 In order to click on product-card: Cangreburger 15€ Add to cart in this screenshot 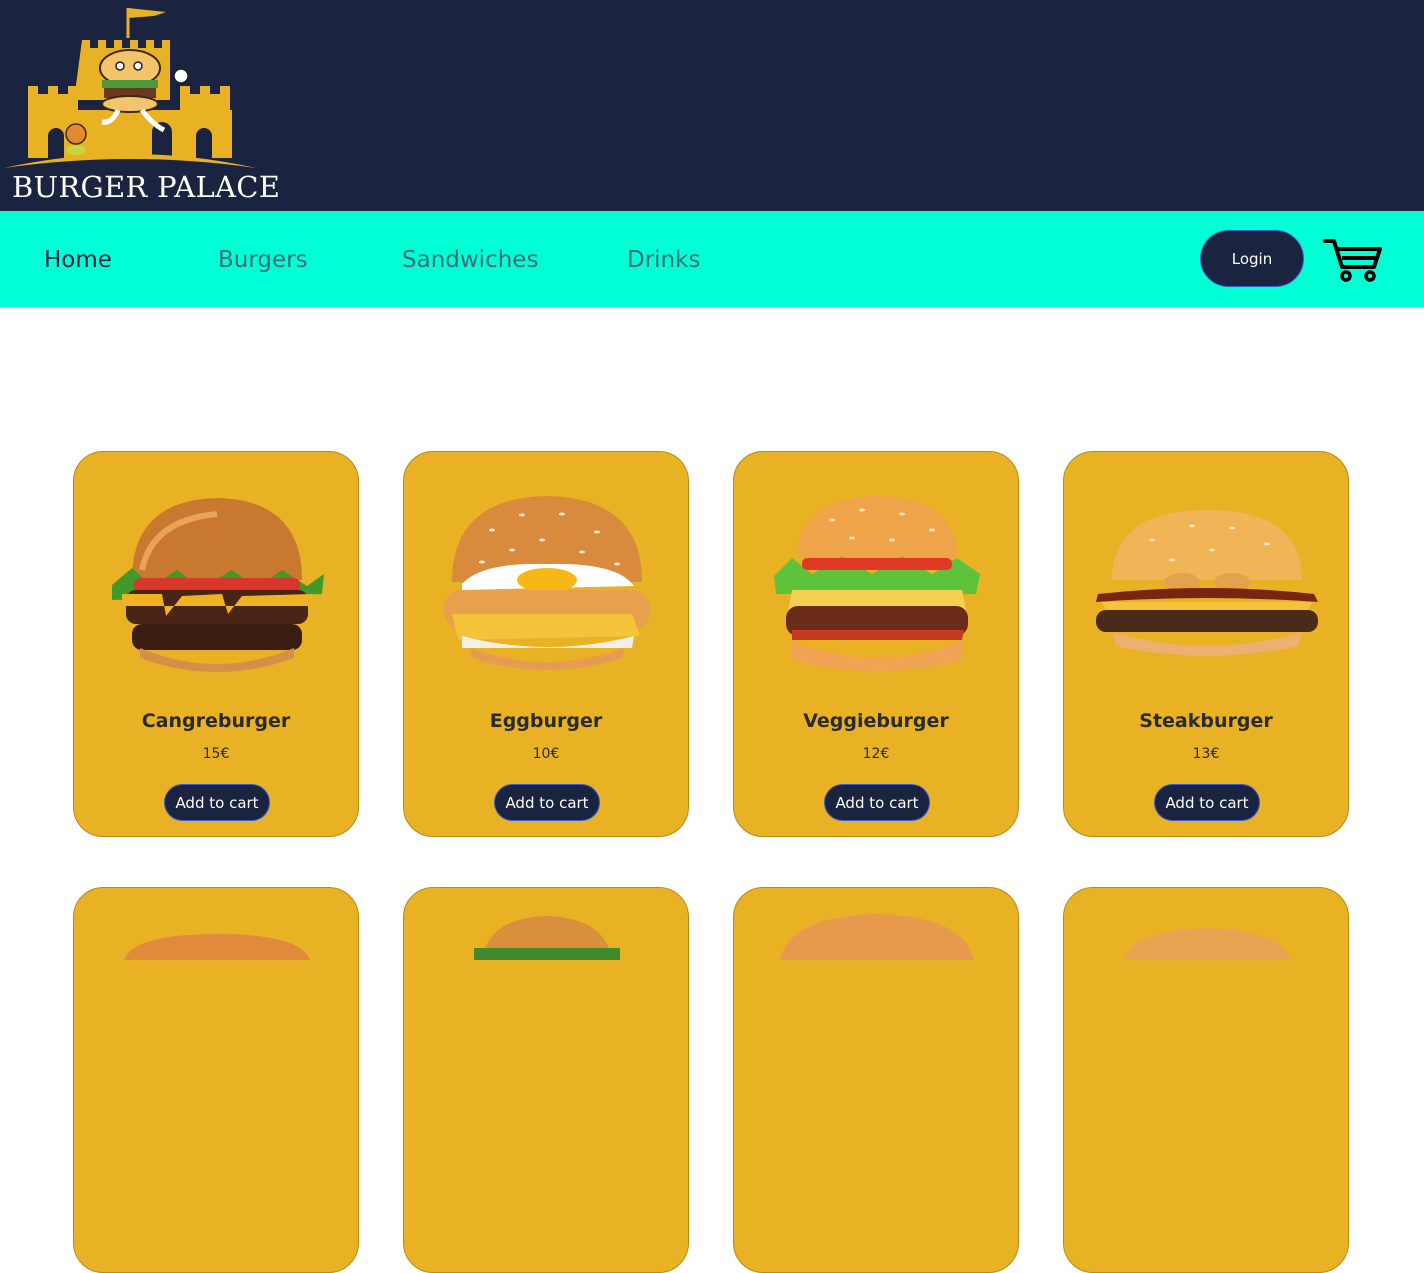, I will do `click(216, 644)`.